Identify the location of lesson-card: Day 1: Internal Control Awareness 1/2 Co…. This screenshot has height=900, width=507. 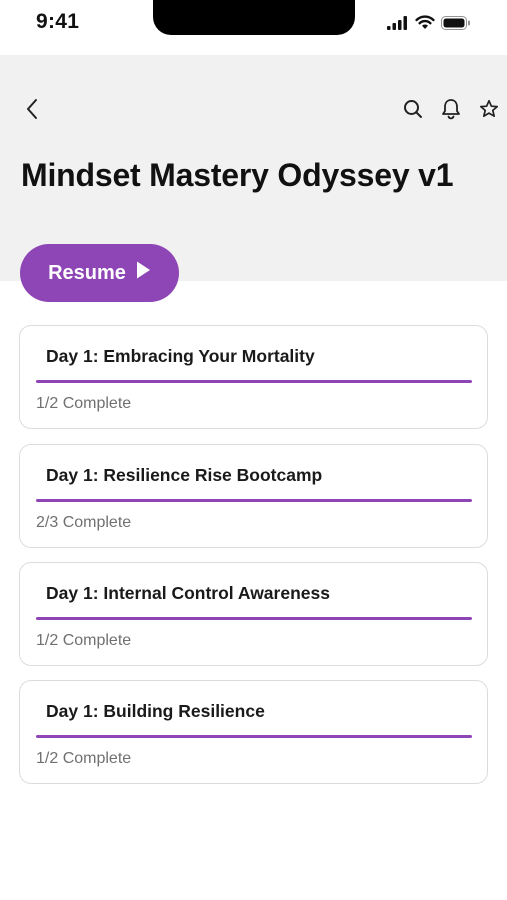
(253, 614).